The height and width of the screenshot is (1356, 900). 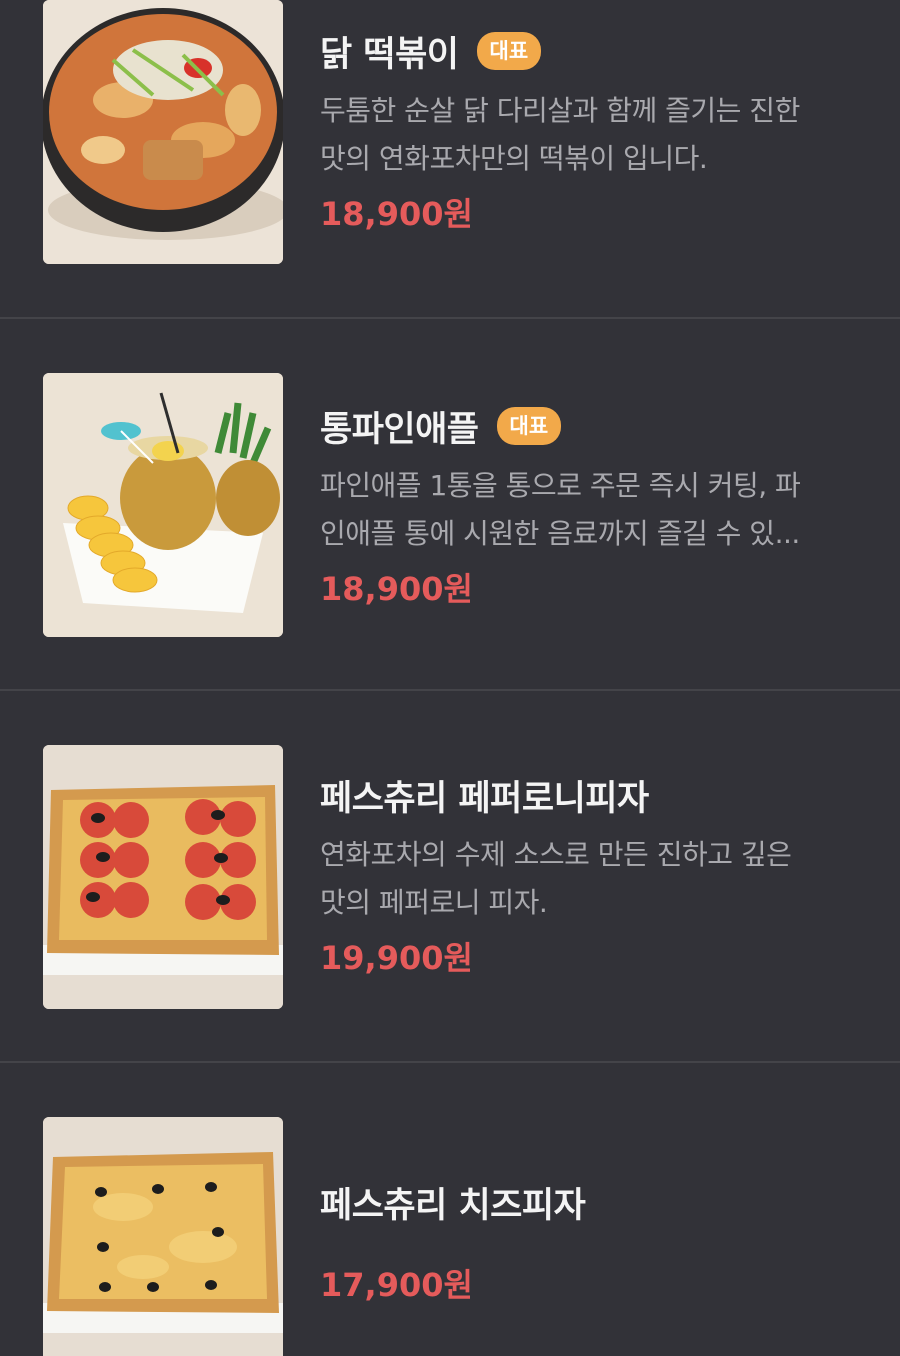 What do you see at coordinates (560, 485) in the screenshot?
I see `description-line: 파인애플 1통을 통으로 주문 즉시 커팅, 파` at bounding box center [560, 485].